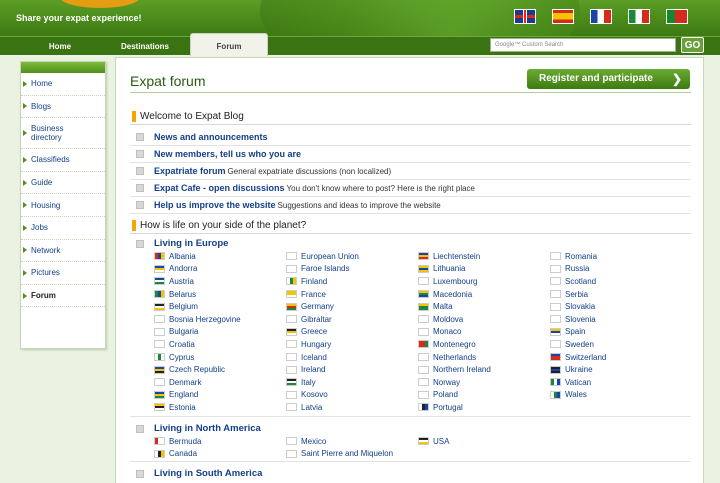 This screenshot has height=483, width=720. I want to click on country-link: Saint Pierre and Miquelon, so click(352, 454).